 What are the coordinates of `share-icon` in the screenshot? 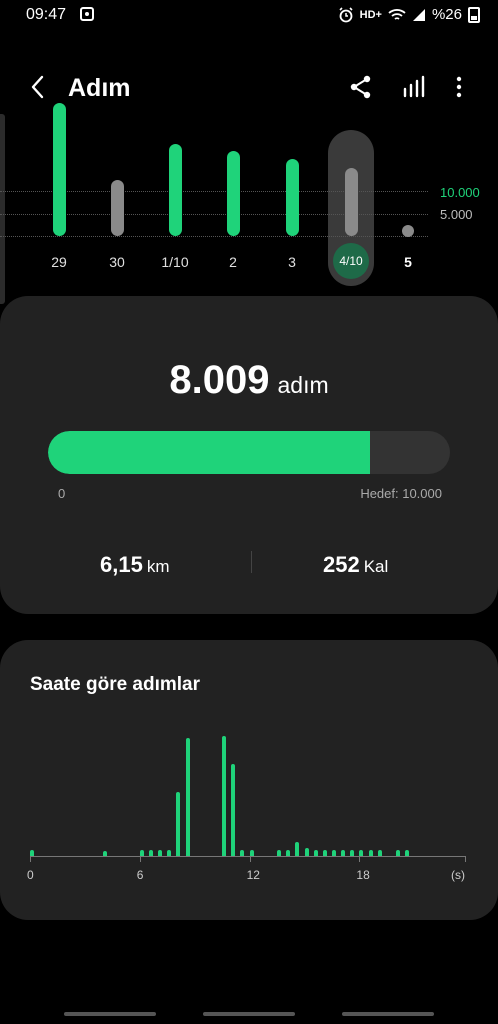 It's located at (361, 87).